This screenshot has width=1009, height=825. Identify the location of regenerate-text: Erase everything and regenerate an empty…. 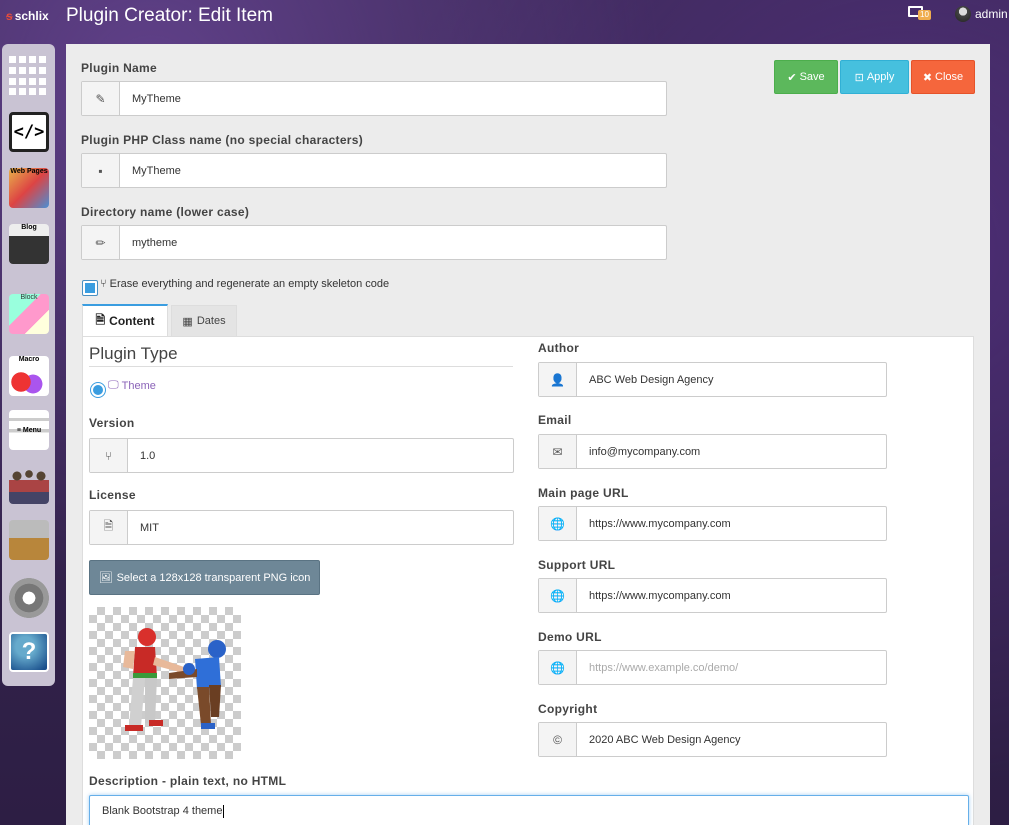
(249, 284).